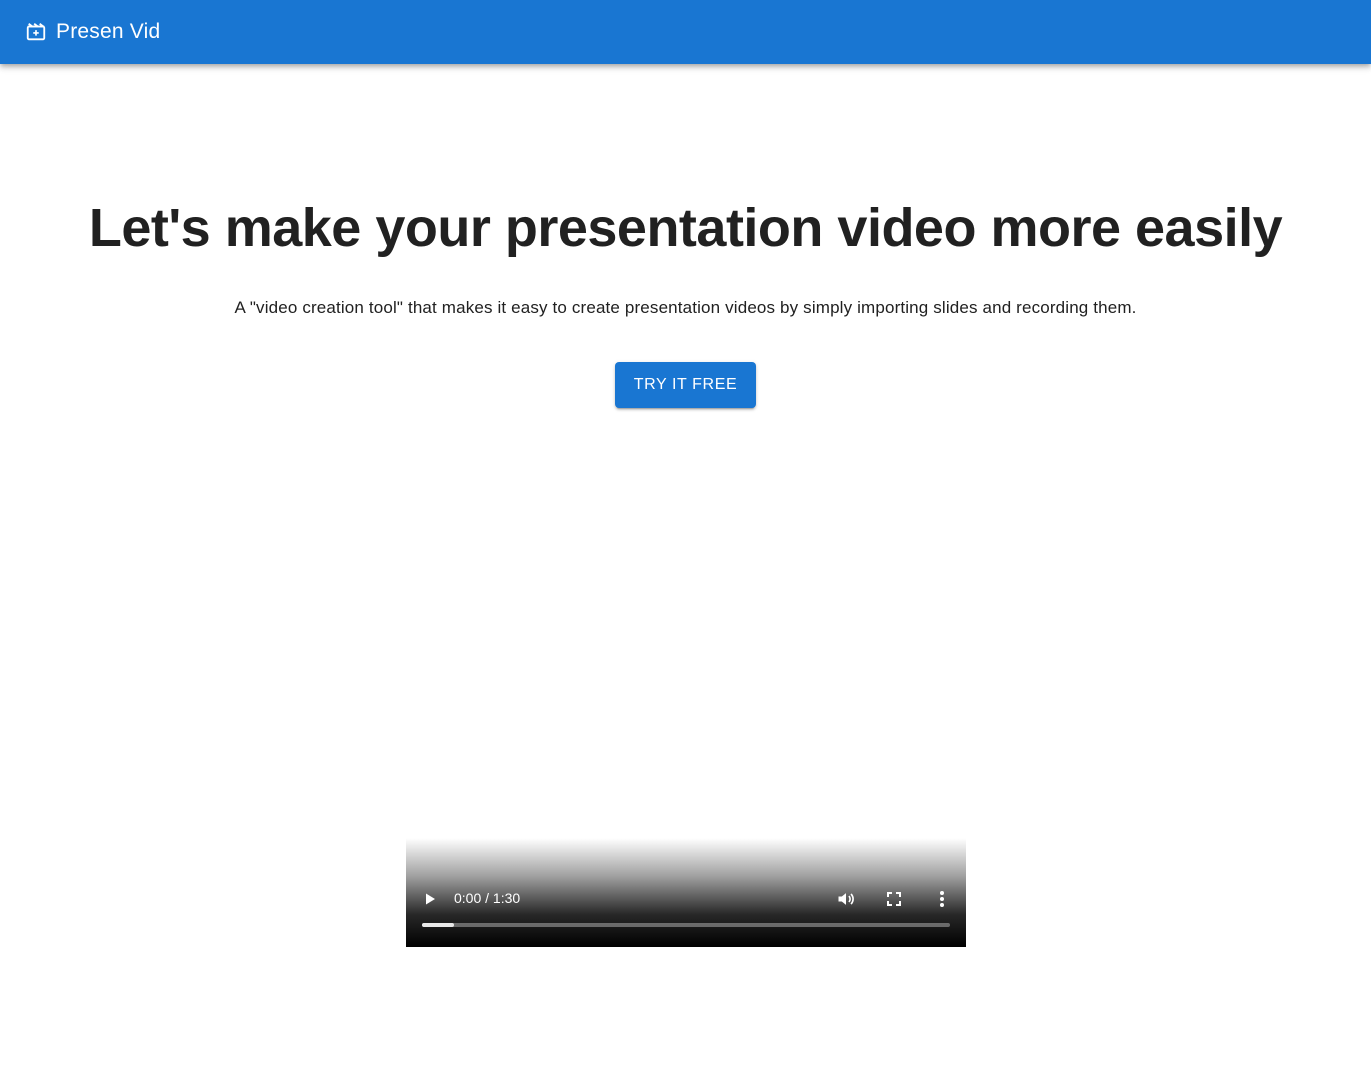 This screenshot has height=1080, width=1371. Describe the element at coordinates (846, 899) in the screenshot. I see `volume-icon` at that location.